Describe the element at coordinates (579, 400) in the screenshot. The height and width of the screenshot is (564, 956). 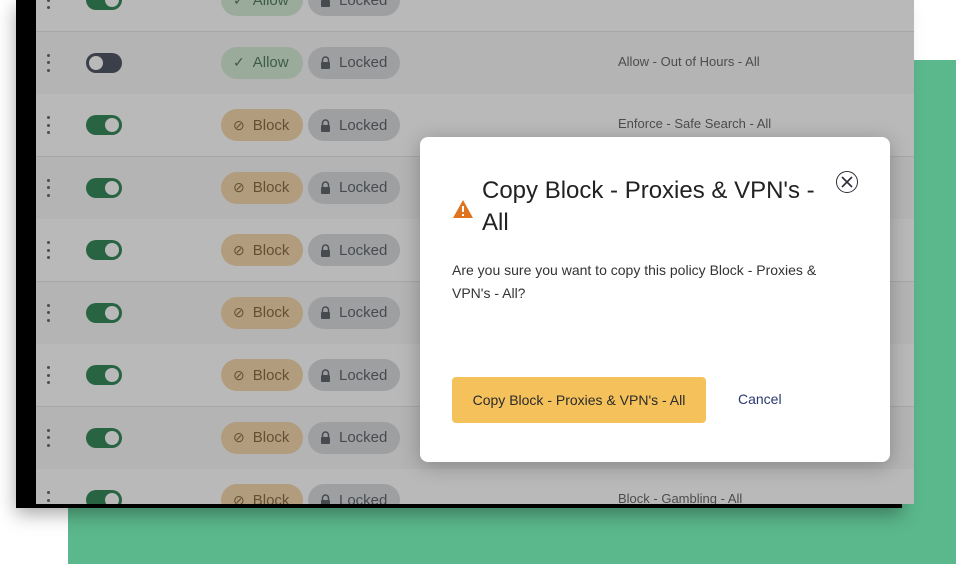
I see `confirm-copy-button: Copy Block - Proxies & VPN's - All` at that location.